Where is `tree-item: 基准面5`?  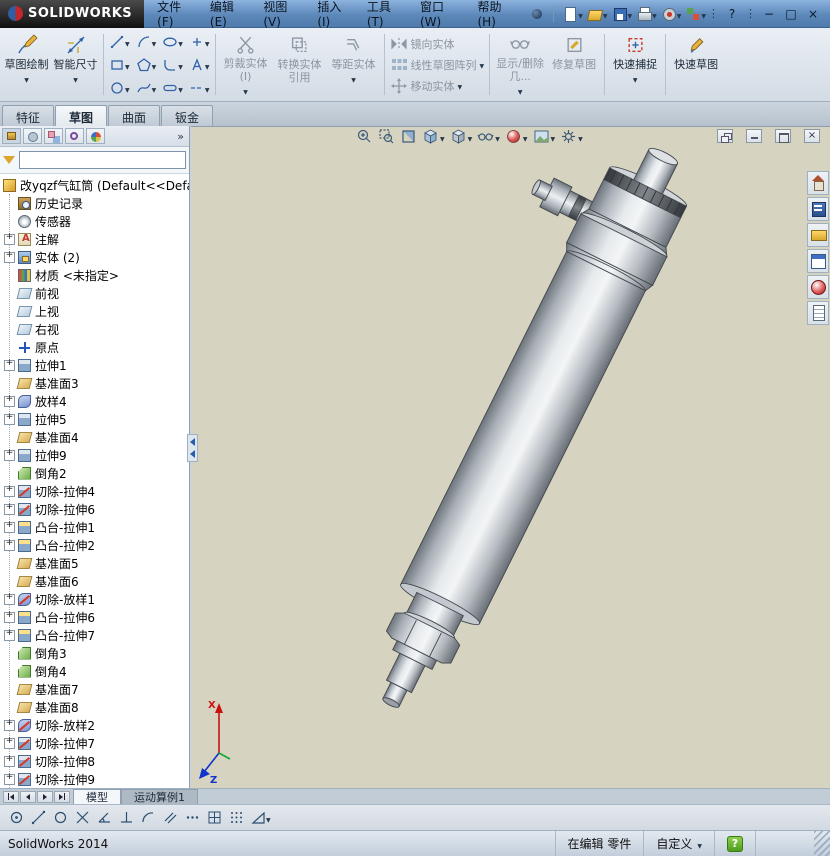
tree-item: 基准面5 is located at coordinates (94, 563).